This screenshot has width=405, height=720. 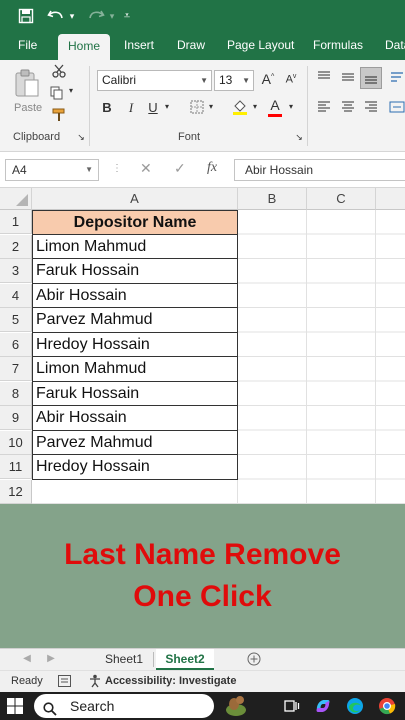 What do you see at coordinates (189, 137) in the screenshot?
I see `font-group-label: Font` at bounding box center [189, 137].